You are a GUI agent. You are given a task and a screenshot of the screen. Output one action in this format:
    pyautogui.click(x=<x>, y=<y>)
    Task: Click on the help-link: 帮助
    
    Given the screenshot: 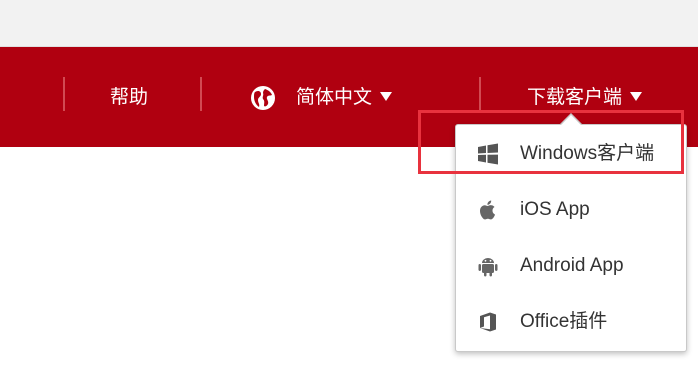 What is the action you would take?
    pyautogui.click(x=129, y=98)
    